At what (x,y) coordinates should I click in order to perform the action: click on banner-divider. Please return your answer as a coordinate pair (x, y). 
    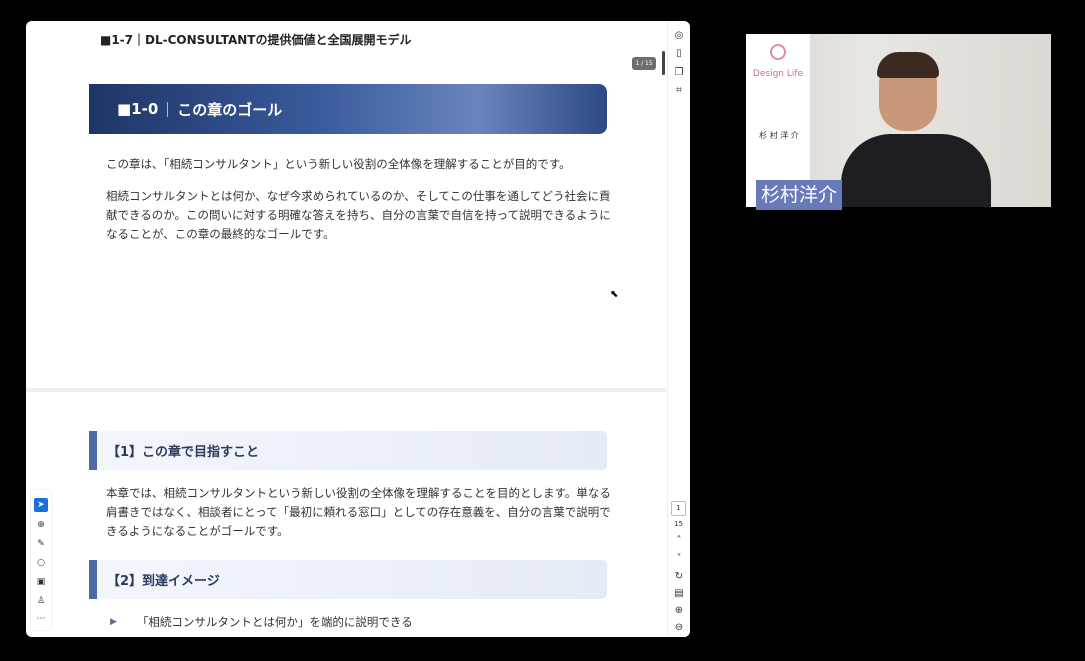
    Looking at the image, I should click on (168, 109).